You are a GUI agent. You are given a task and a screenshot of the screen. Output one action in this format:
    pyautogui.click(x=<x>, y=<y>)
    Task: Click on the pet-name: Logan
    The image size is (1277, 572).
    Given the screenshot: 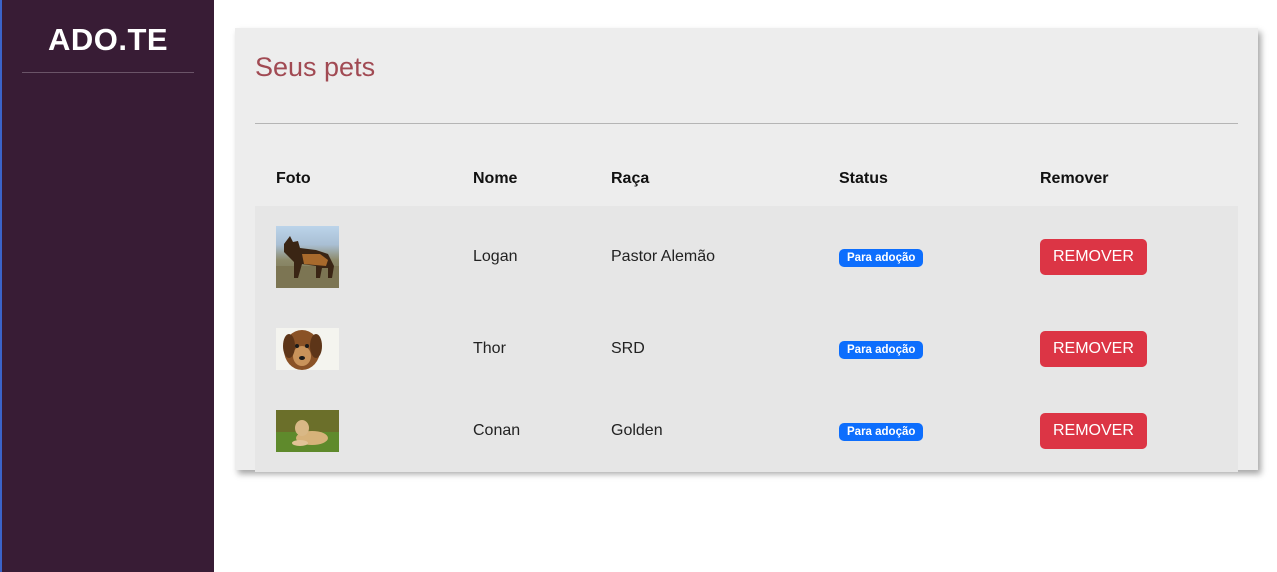 What is the action you would take?
    pyautogui.click(x=495, y=256)
    